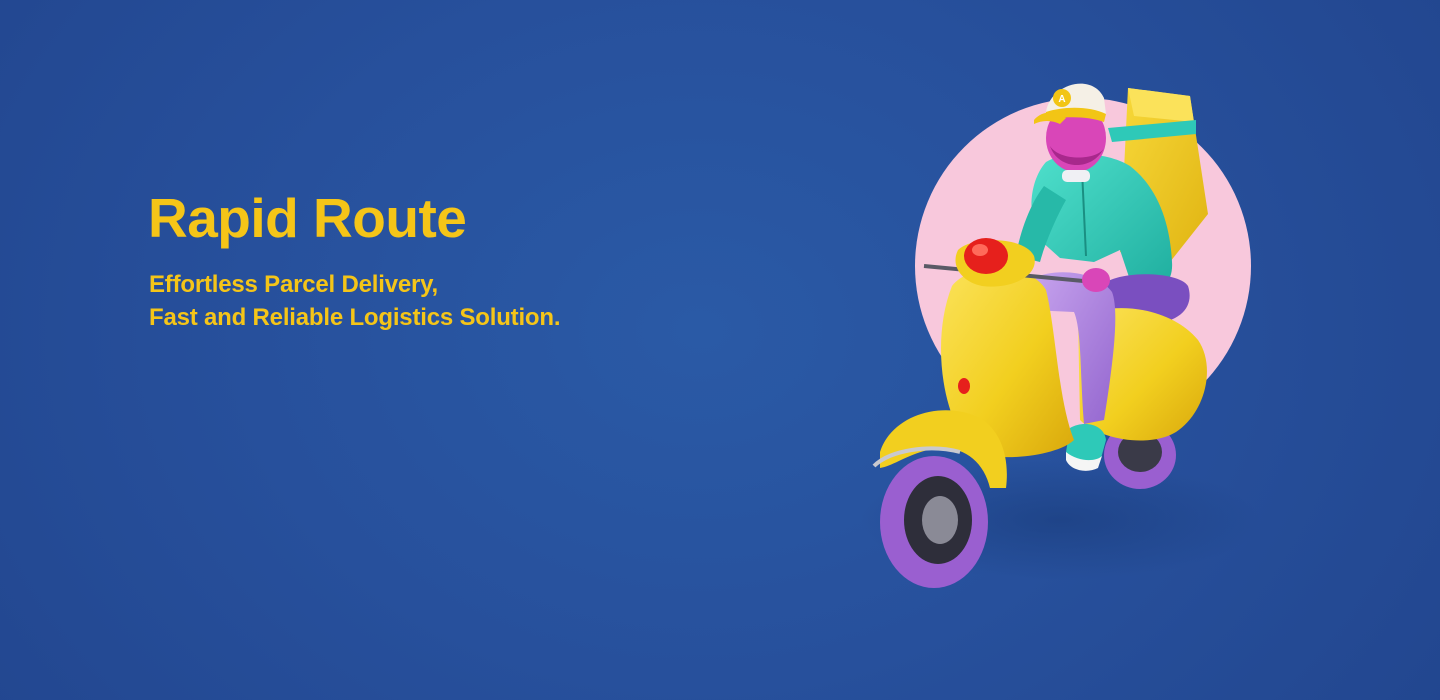 The image size is (1440, 700). Describe the element at coordinates (293, 284) in the screenshot. I see `tagline-line-1: Effortless Parcel Delivery,` at that location.